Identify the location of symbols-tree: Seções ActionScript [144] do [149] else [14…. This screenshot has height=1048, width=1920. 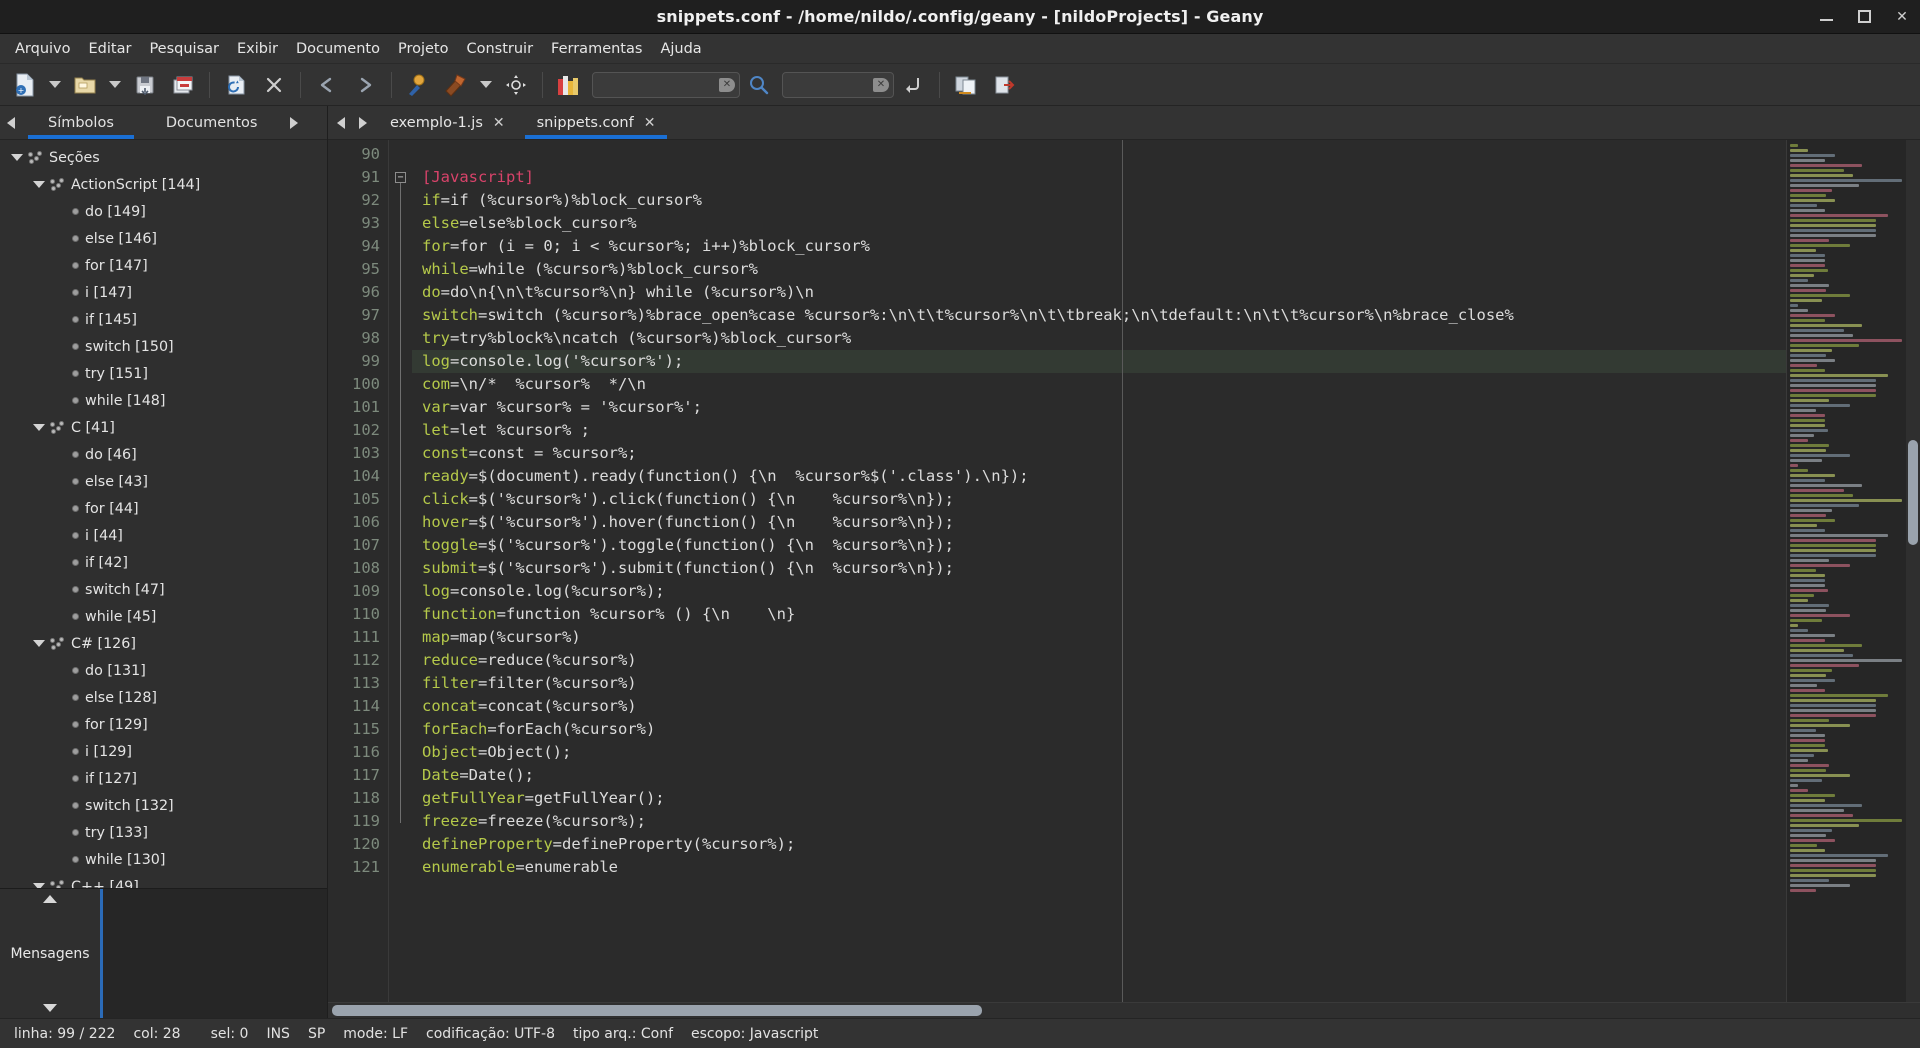
(163, 514).